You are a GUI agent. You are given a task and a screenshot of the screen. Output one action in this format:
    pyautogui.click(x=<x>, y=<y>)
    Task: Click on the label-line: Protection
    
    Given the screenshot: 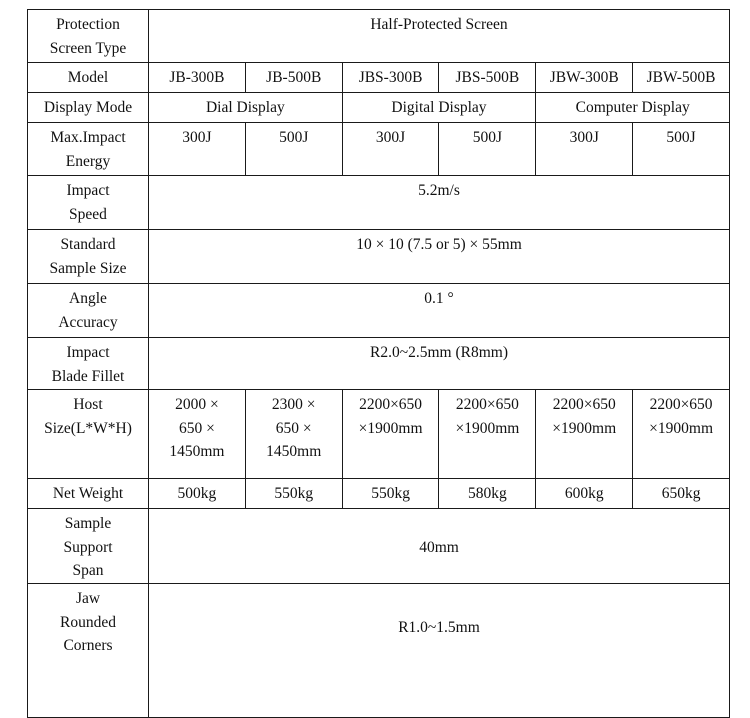 What is the action you would take?
    pyautogui.click(x=88, y=24)
    